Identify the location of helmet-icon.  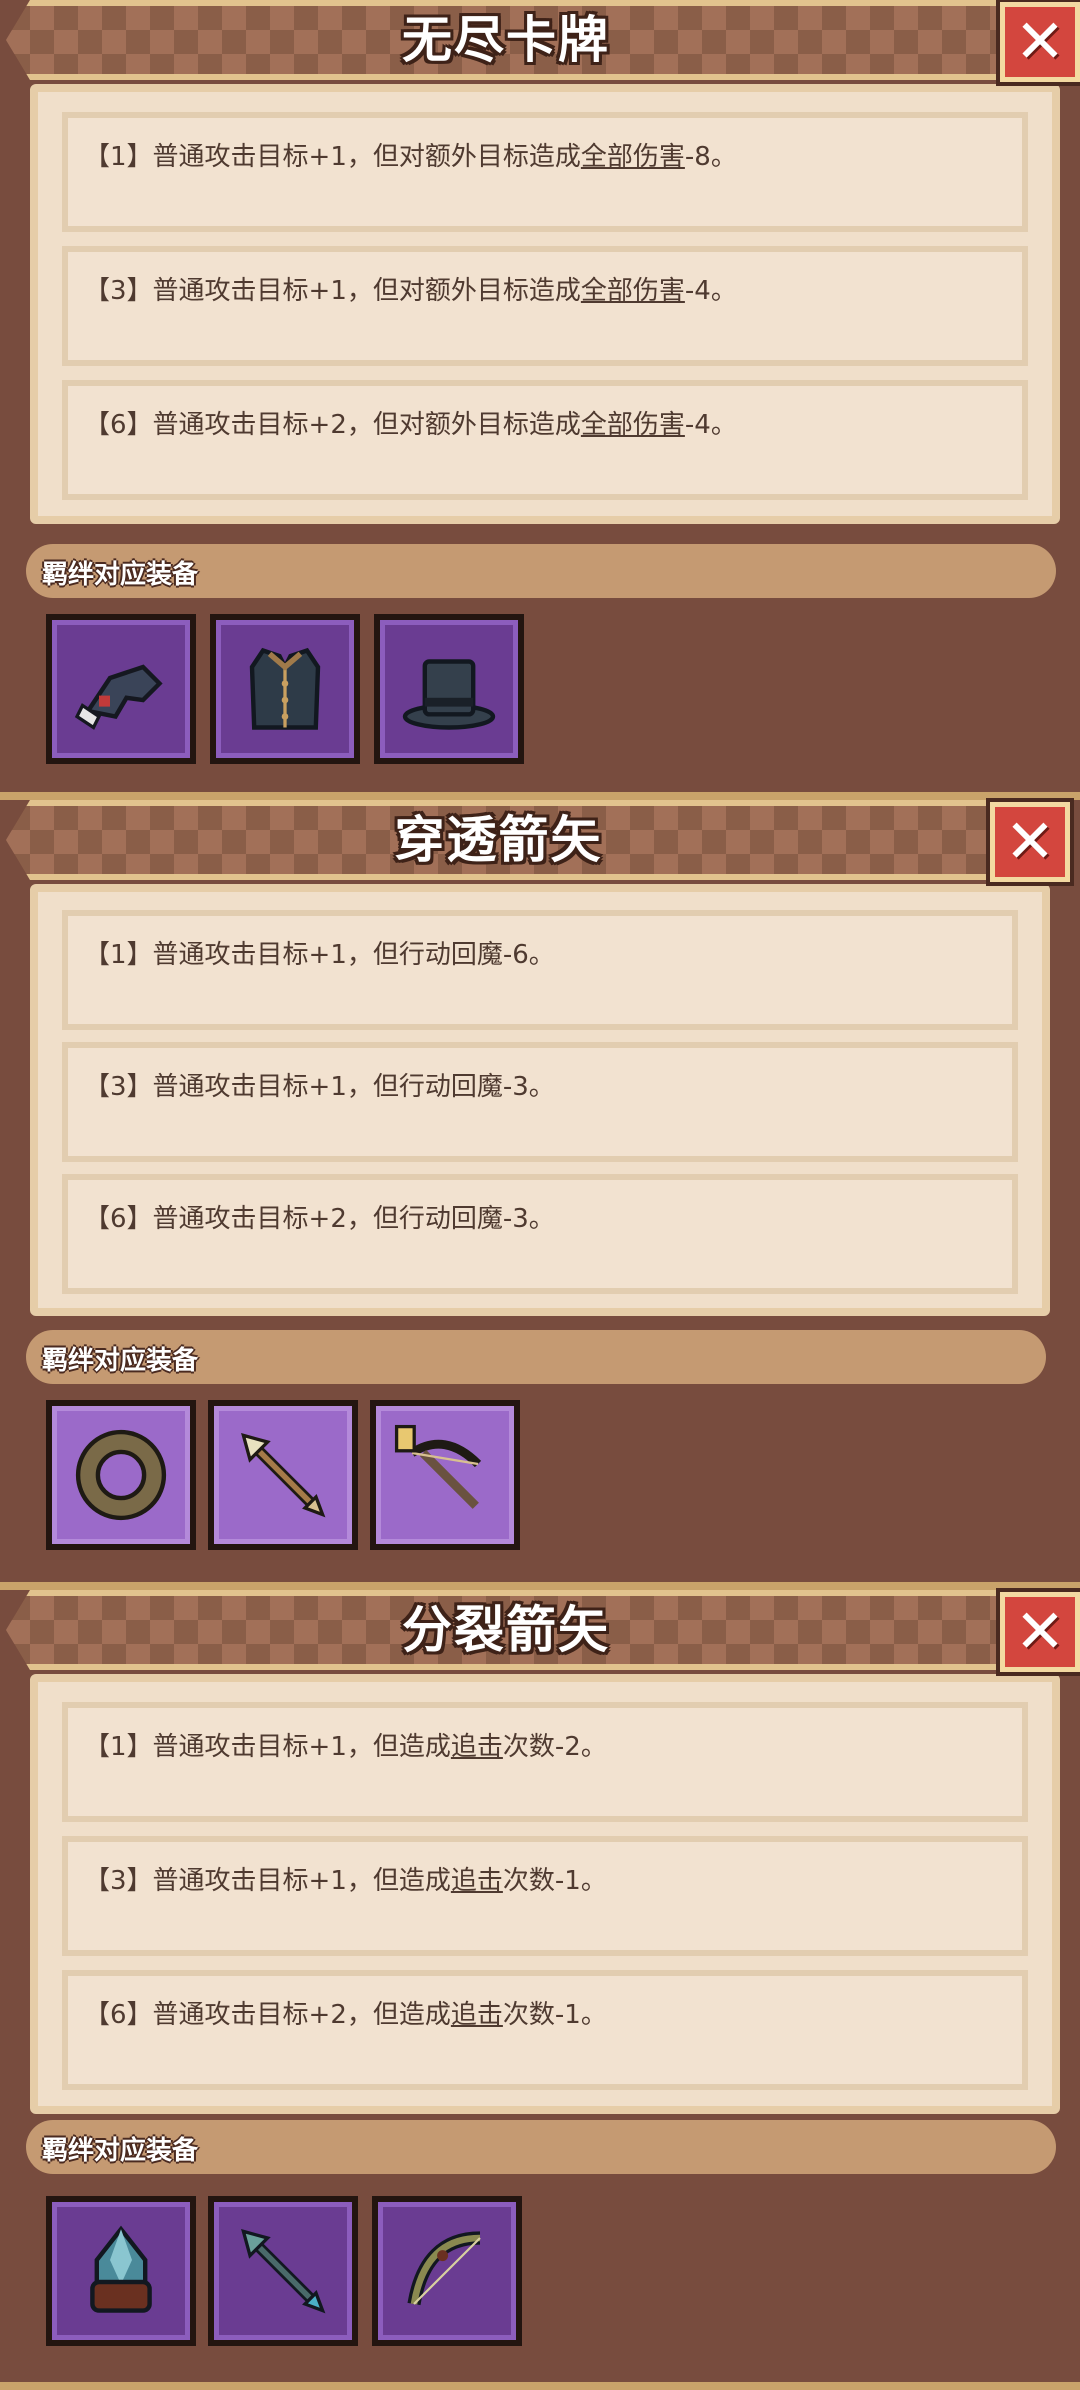
(121, 2269).